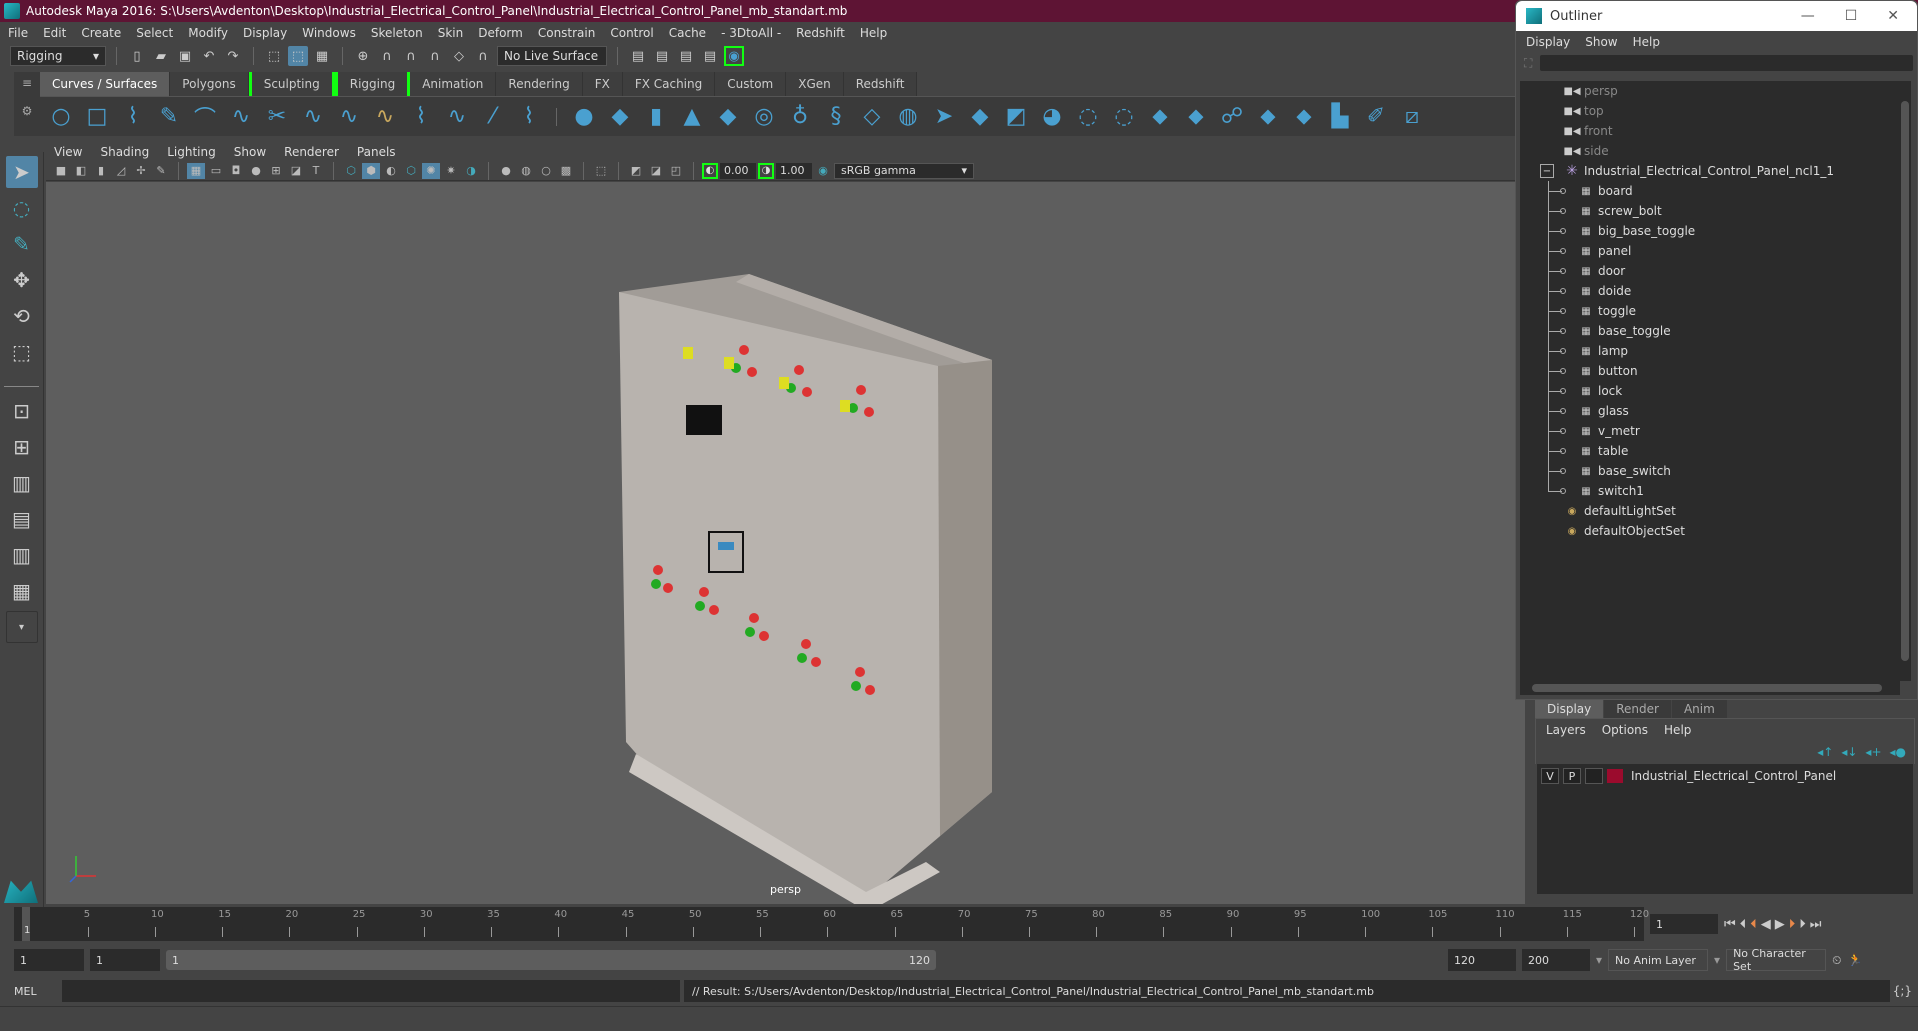  I want to click on current-frame-field: 1, so click(1684, 924).